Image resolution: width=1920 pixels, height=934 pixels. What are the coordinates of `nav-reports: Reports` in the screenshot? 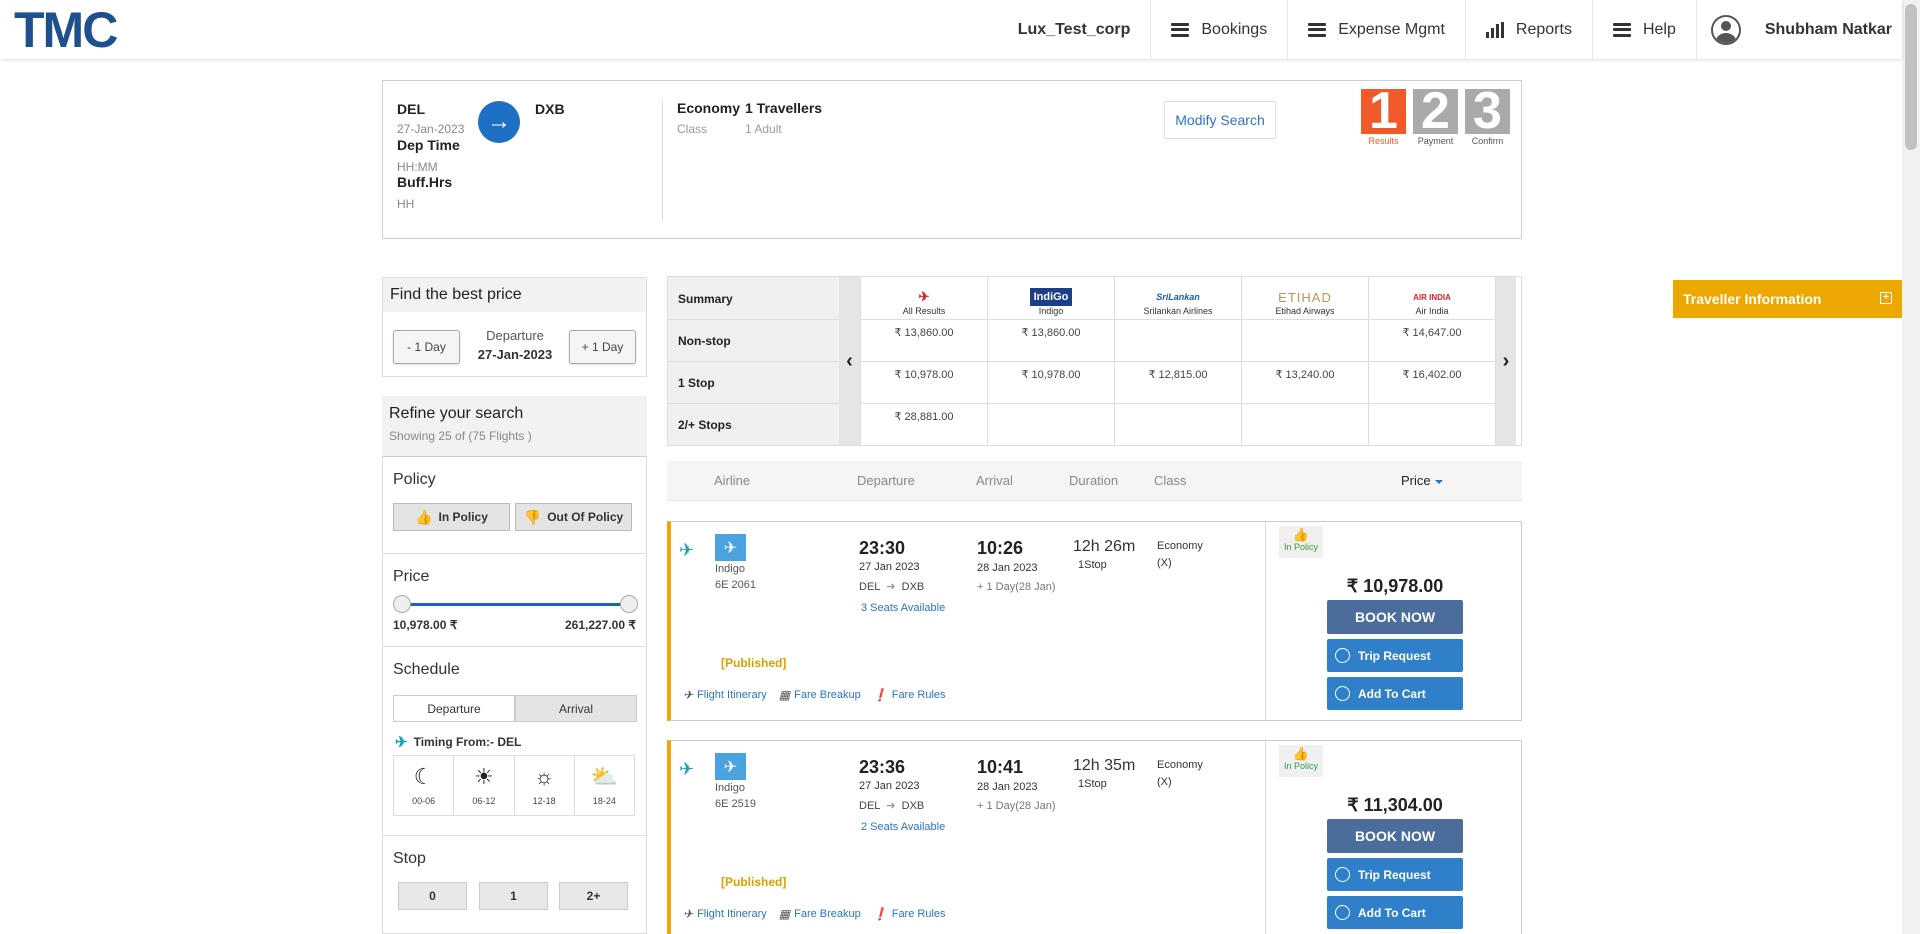 It's located at (1528, 29).